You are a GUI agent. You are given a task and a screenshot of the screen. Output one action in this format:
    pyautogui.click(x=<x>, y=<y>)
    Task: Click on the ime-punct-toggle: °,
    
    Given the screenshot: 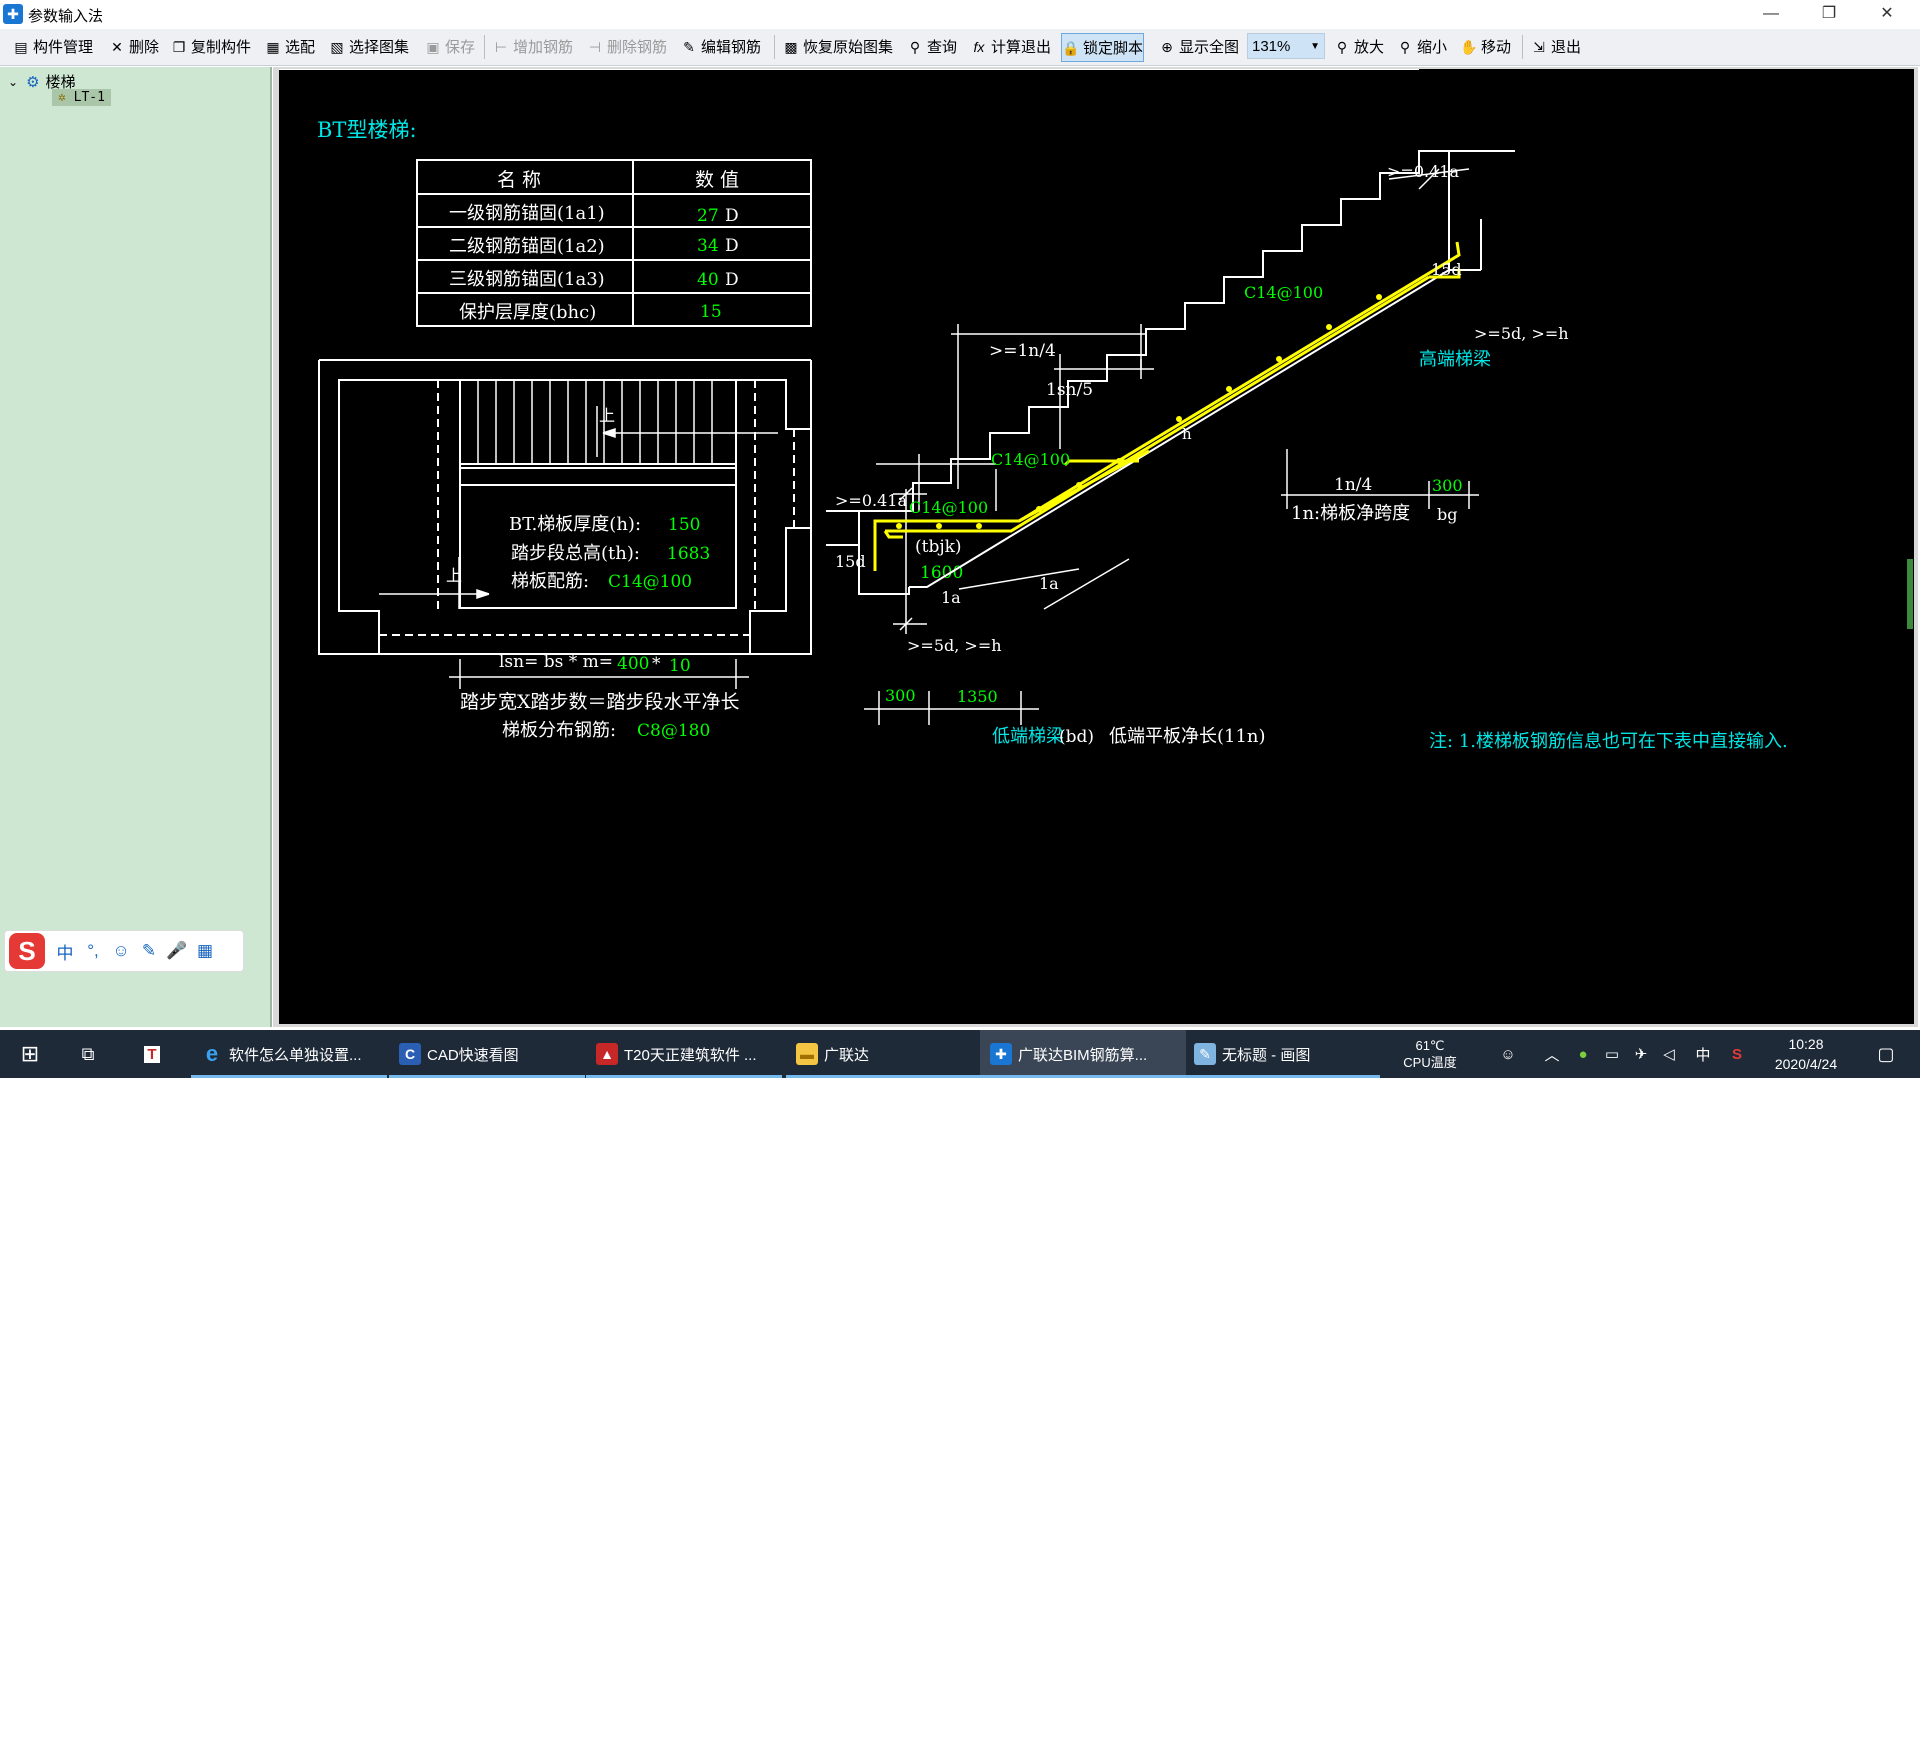 What is the action you would take?
    pyautogui.click(x=93, y=951)
    